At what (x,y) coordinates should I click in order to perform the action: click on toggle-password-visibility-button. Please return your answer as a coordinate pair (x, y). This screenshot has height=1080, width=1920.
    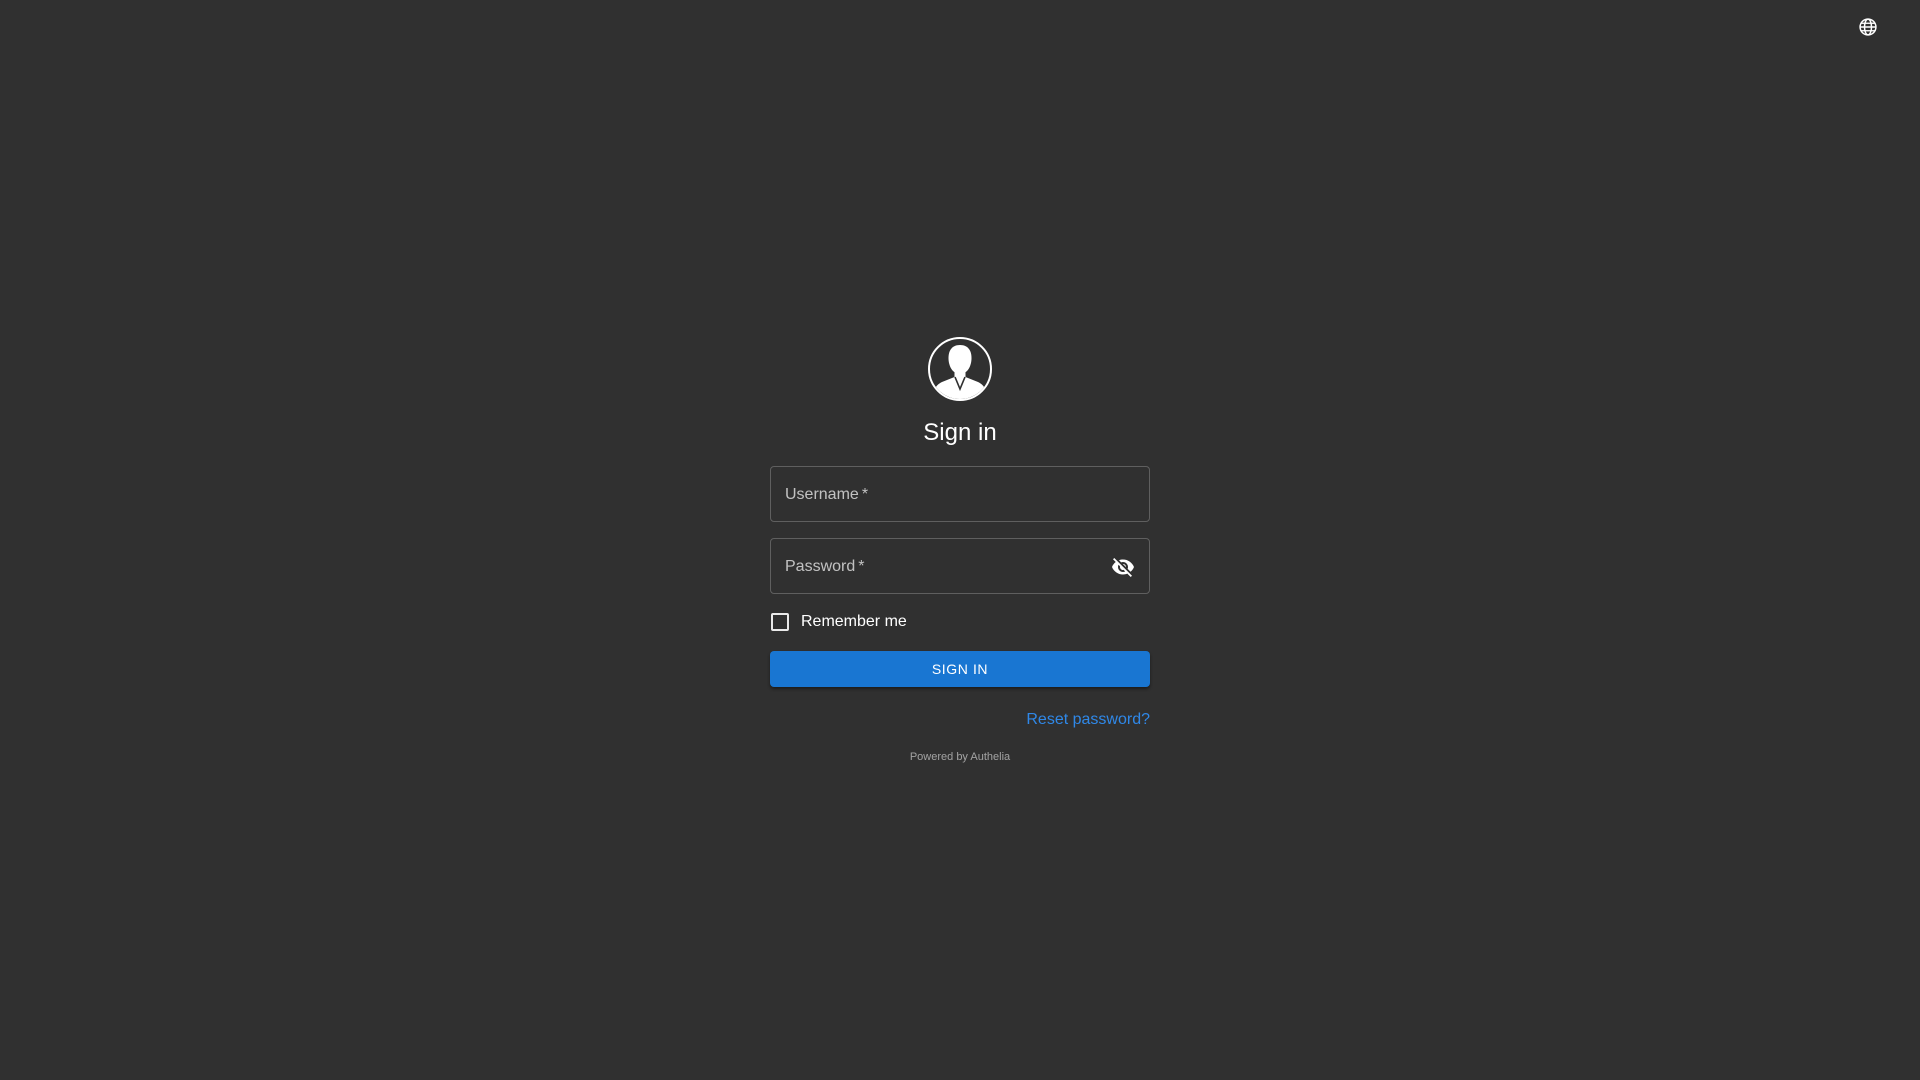
    Looking at the image, I should click on (1123, 567).